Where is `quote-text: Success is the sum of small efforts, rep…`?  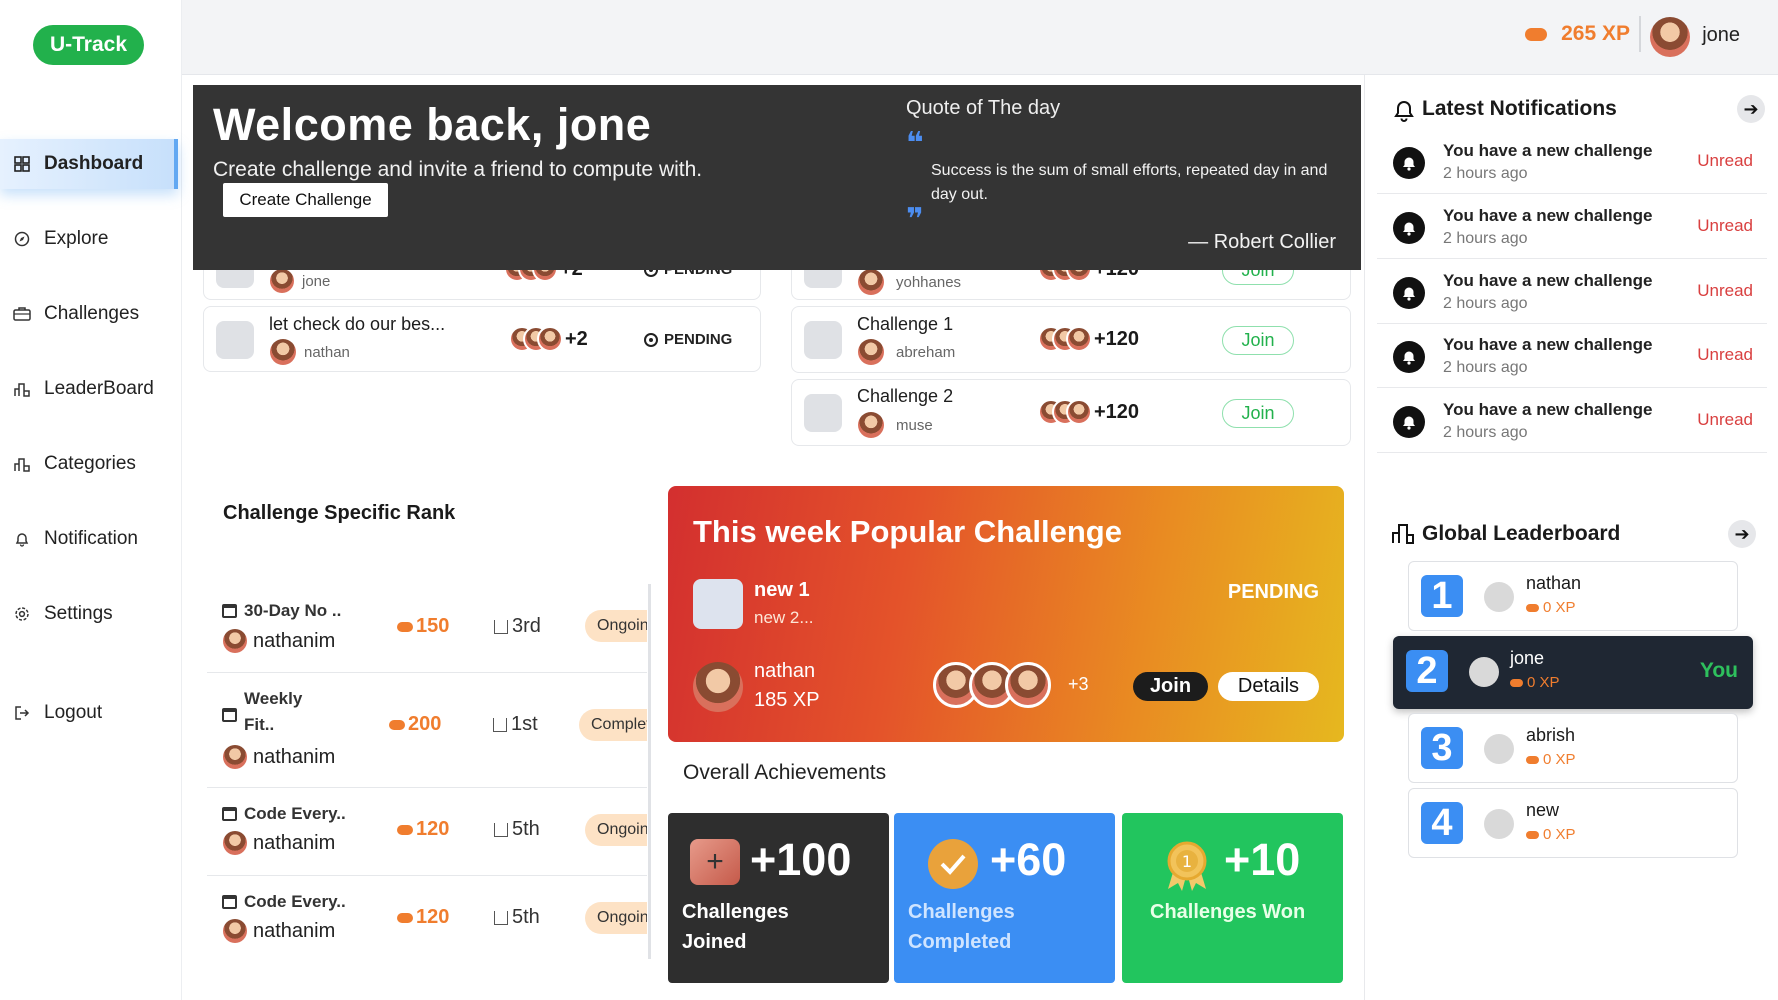 quote-text: Success is the sum of small efforts, rep… is located at coordinates (1129, 182).